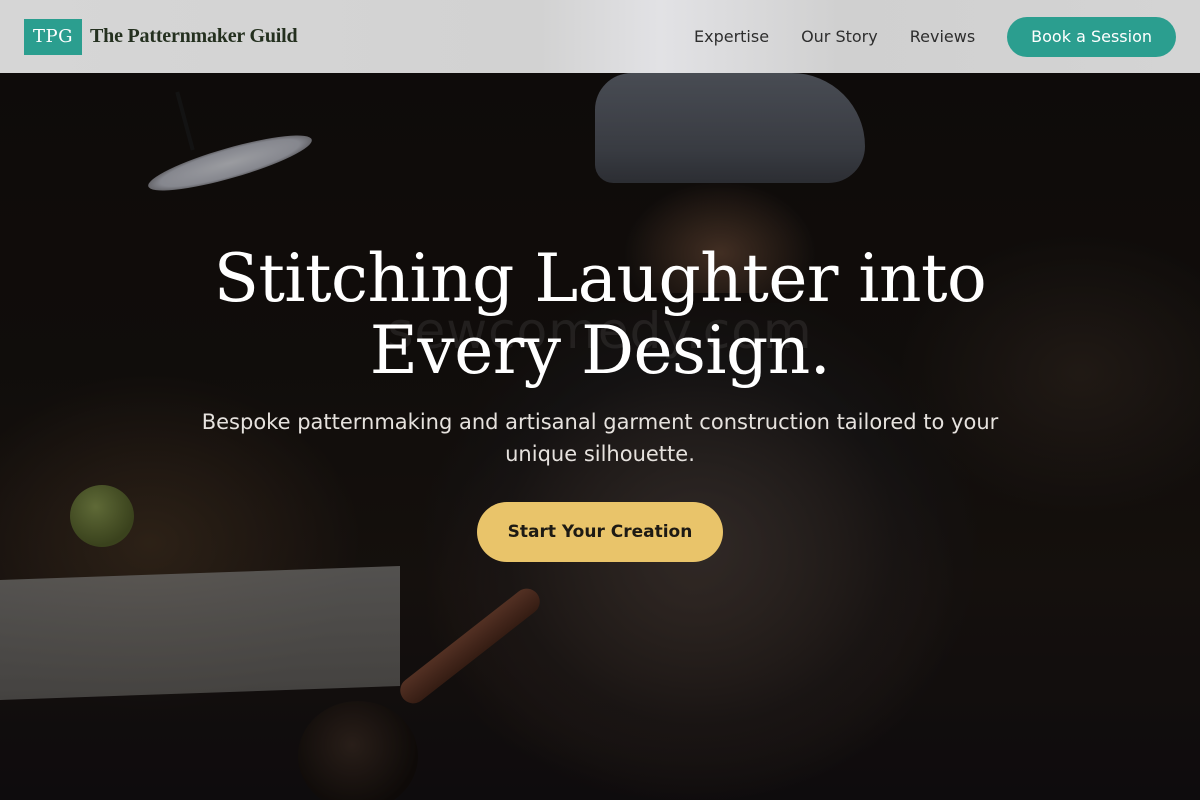 The image size is (1200, 800). Describe the element at coordinates (600, 350) in the screenshot. I see `hero-title-line2: Every Design.` at that location.